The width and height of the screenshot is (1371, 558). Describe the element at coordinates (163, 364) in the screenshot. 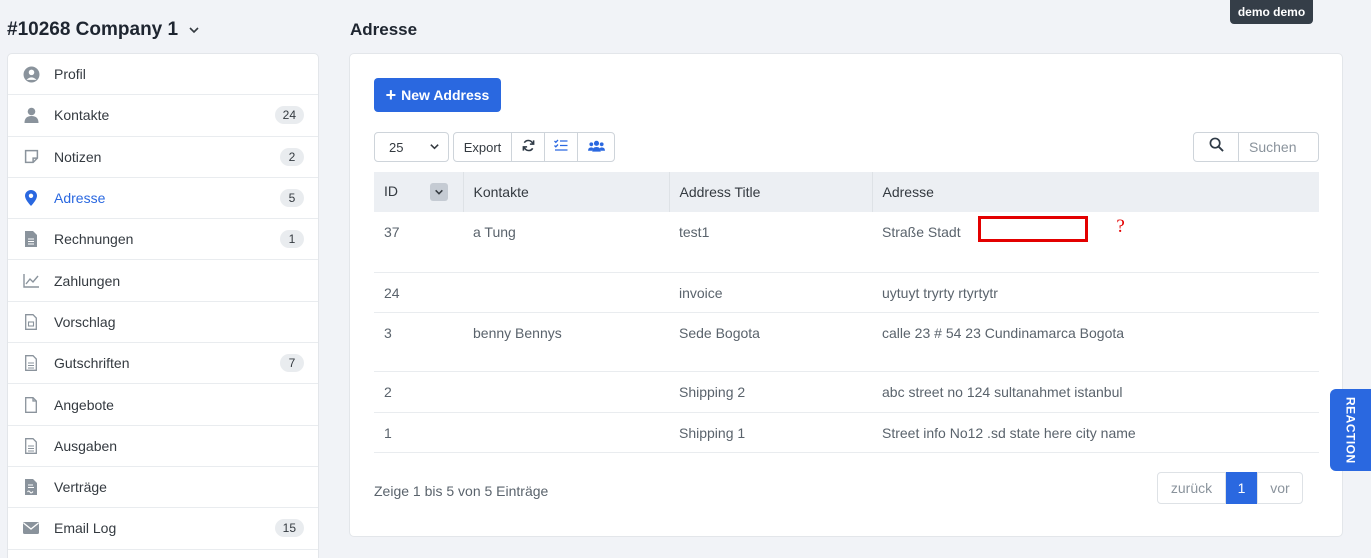

I see `sidebar-item-gutschriften: Gutschriften 7` at that location.